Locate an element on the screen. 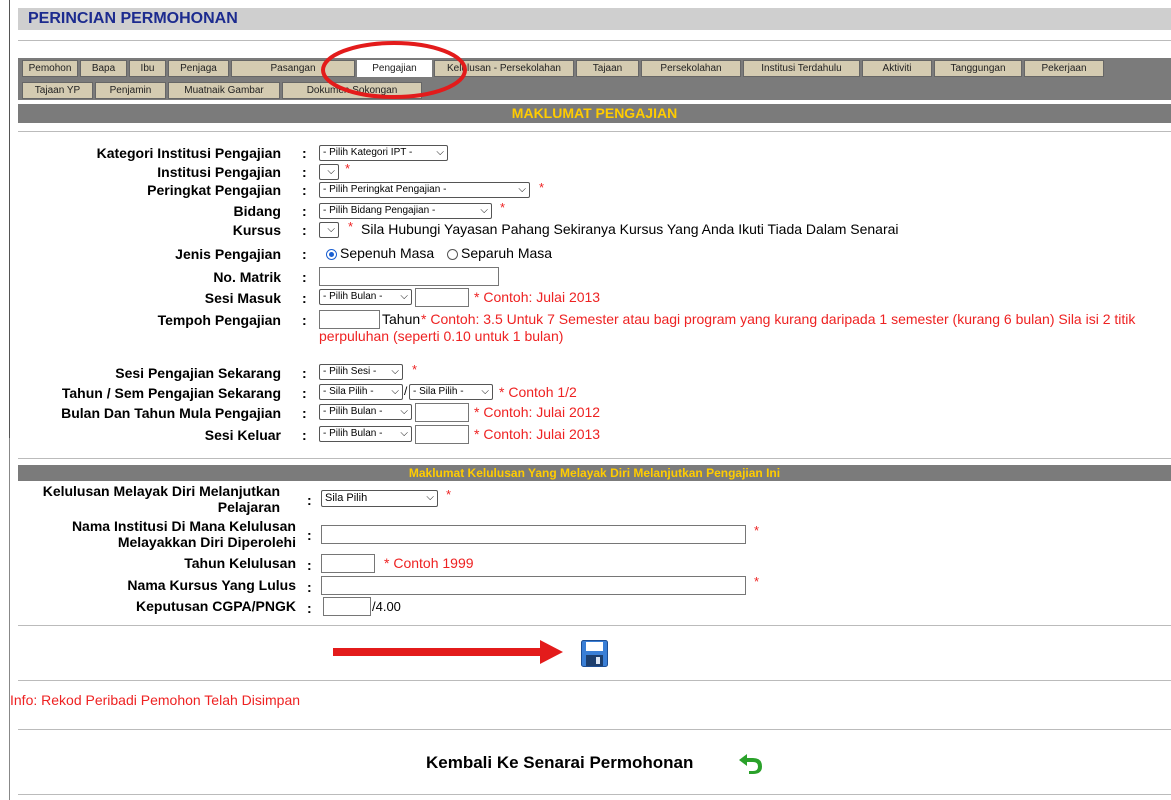  select-institusi: ⌵ is located at coordinates (329, 172).